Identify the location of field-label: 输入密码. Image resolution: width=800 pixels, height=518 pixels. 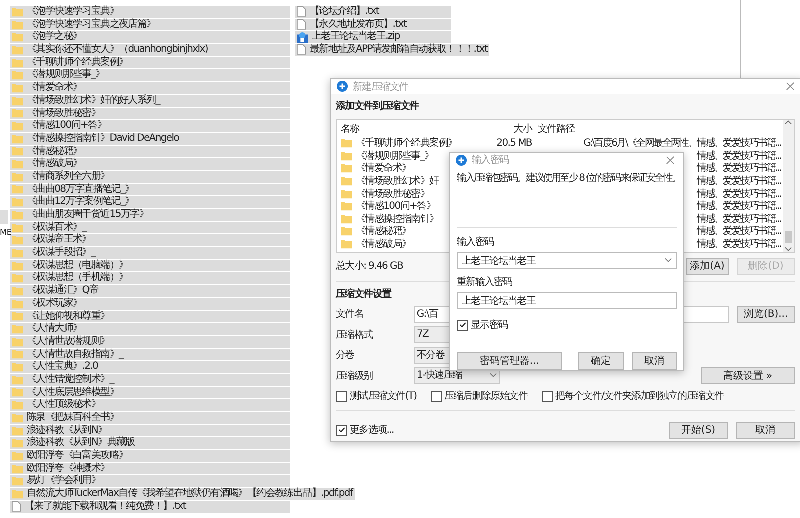
(476, 243).